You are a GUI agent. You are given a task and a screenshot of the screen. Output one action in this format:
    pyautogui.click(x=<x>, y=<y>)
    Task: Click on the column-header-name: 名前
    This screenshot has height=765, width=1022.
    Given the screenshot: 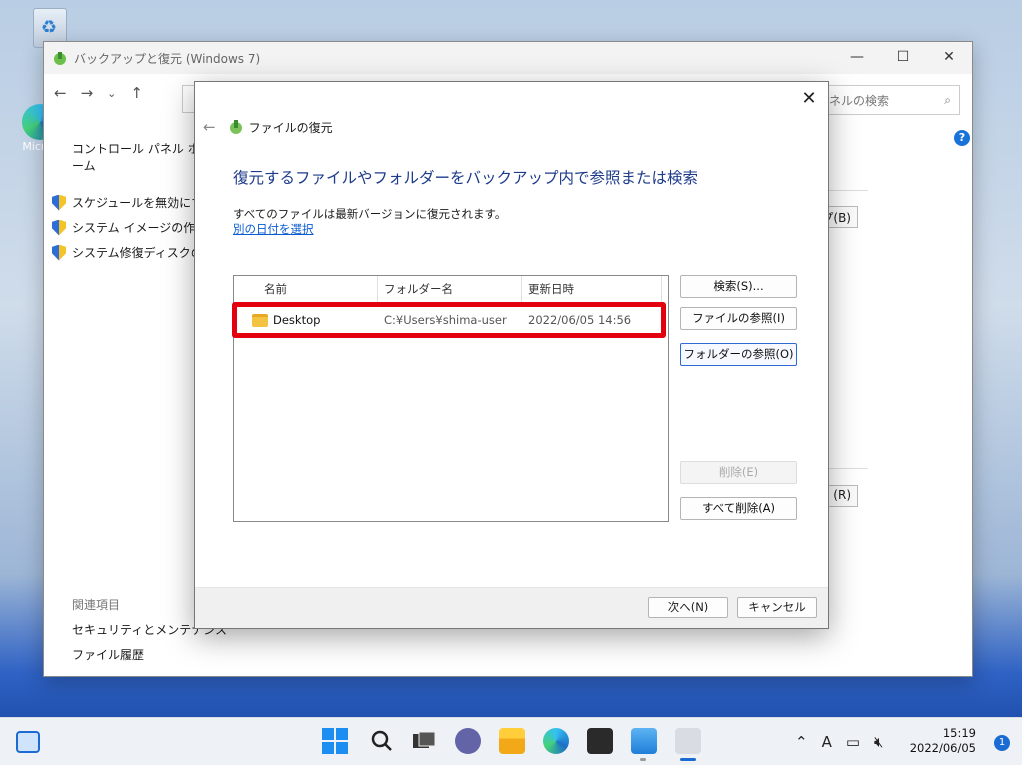 What is the action you would take?
    pyautogui.click(x=306, y=289)
    